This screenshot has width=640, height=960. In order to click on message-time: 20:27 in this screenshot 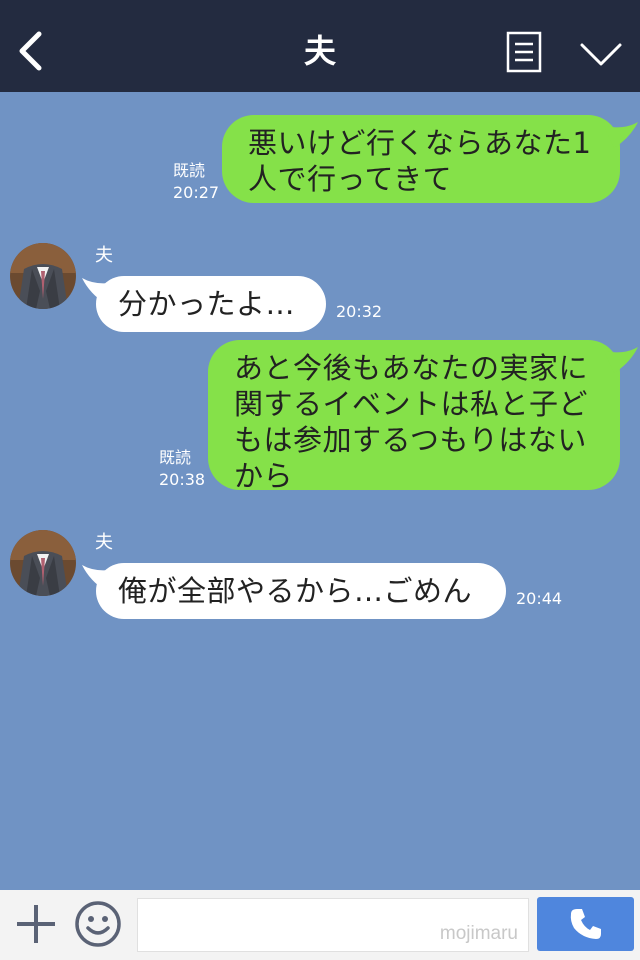, I will do `click(196, 192)`.